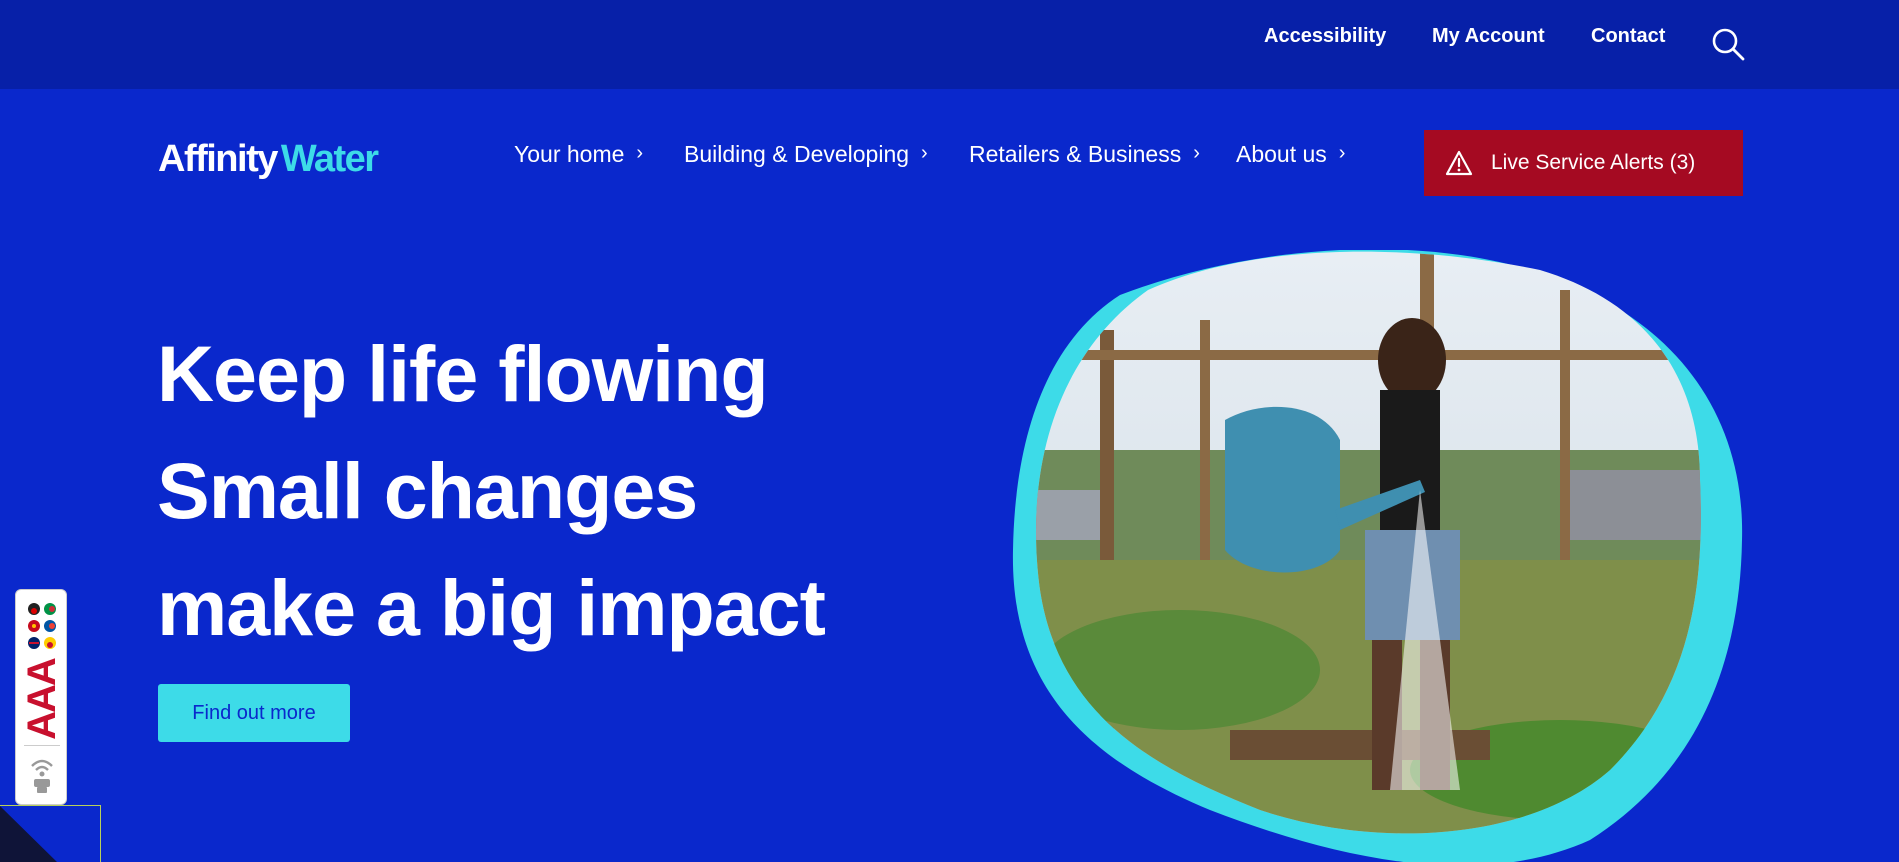  I want to click on my-account-link: My Account, so click(1488, 36).